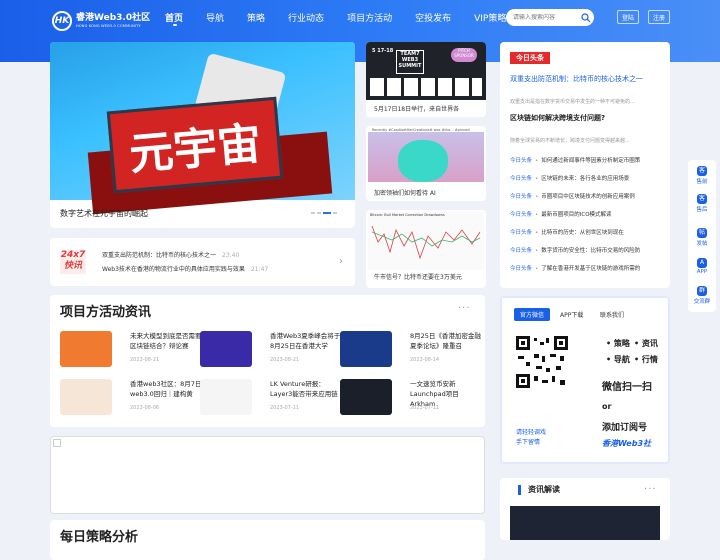  I want to click on side-card-caption: 牛市信号？比特币还要在3万美元, so click(418, 276).